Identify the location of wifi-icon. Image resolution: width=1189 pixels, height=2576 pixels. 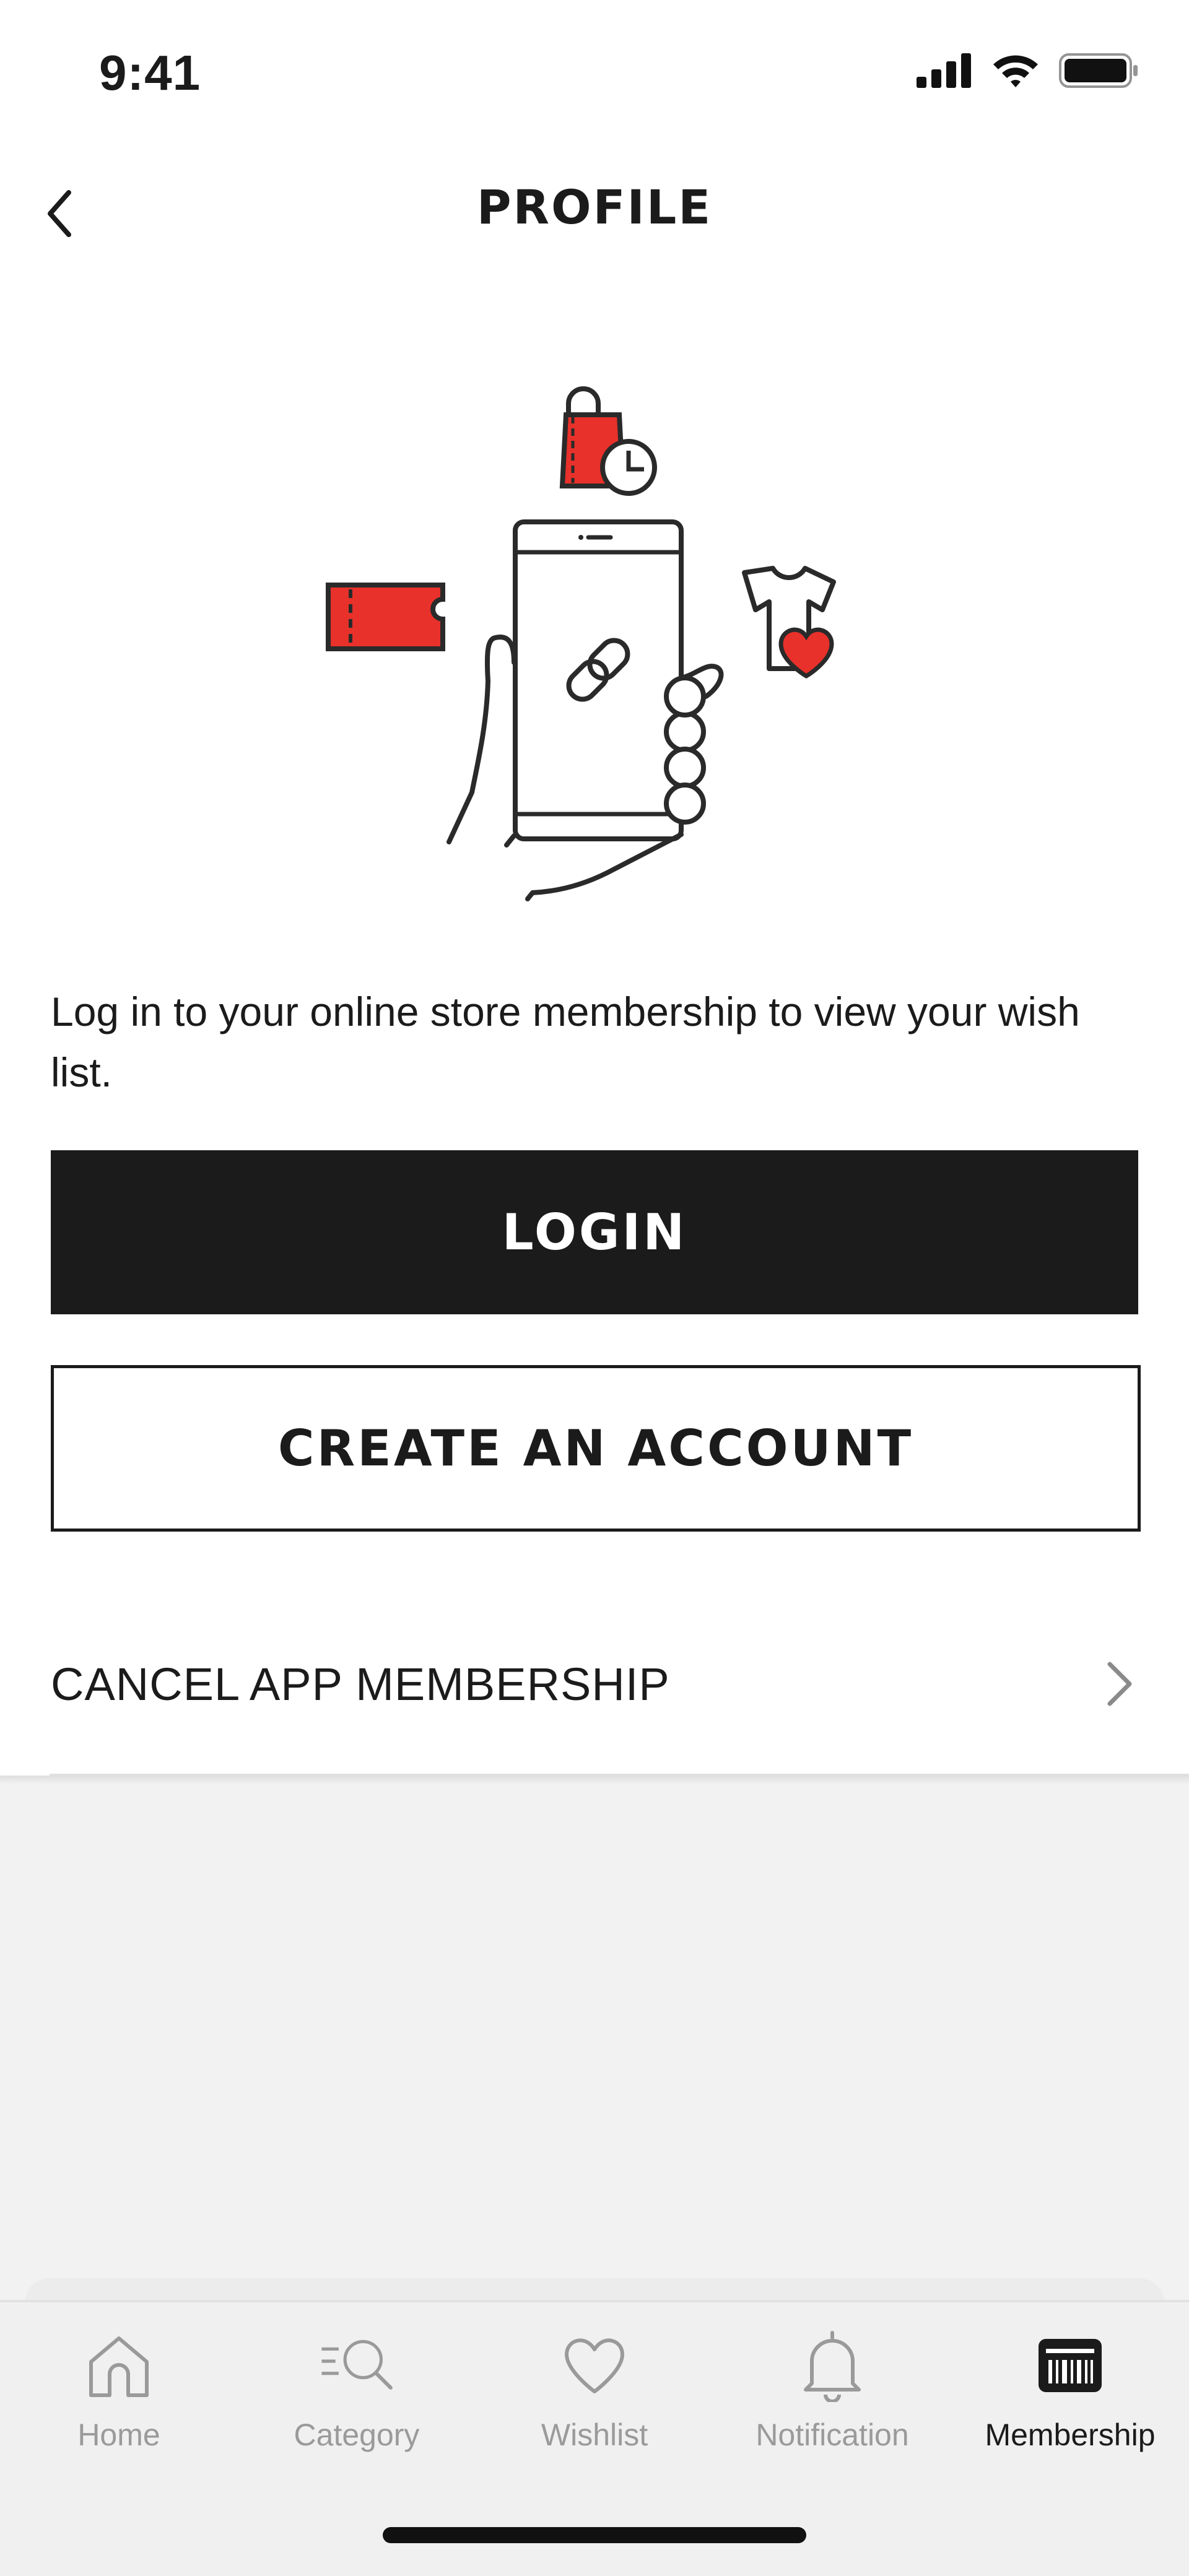
(1015, 71).